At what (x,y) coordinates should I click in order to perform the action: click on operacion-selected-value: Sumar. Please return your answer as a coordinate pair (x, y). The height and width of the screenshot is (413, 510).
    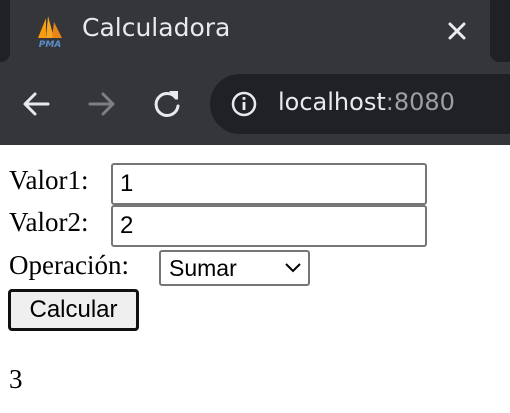
    Looking at the image, I should click on (203, 268).